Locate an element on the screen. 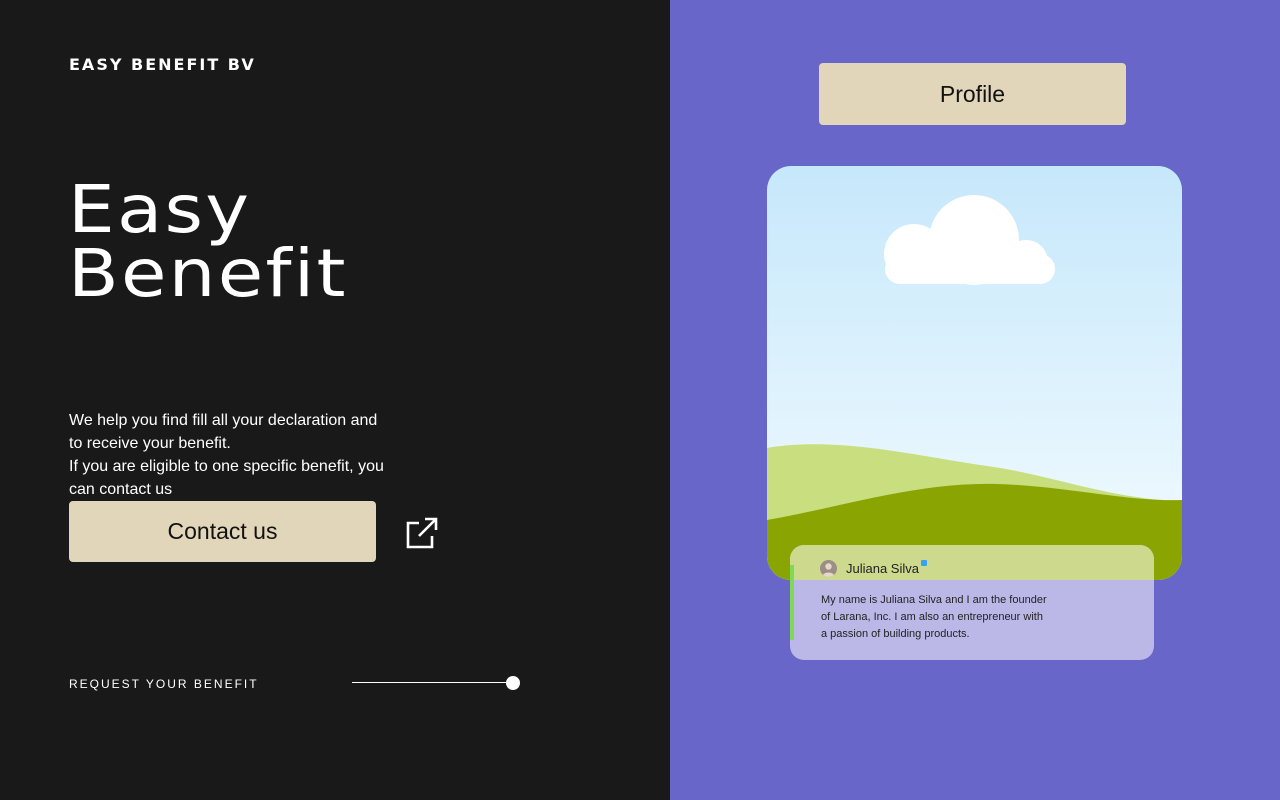 The height and width of the screenshot is (800, 1280). profile-name: Juliana Silva is located at coordinates (882, 568).